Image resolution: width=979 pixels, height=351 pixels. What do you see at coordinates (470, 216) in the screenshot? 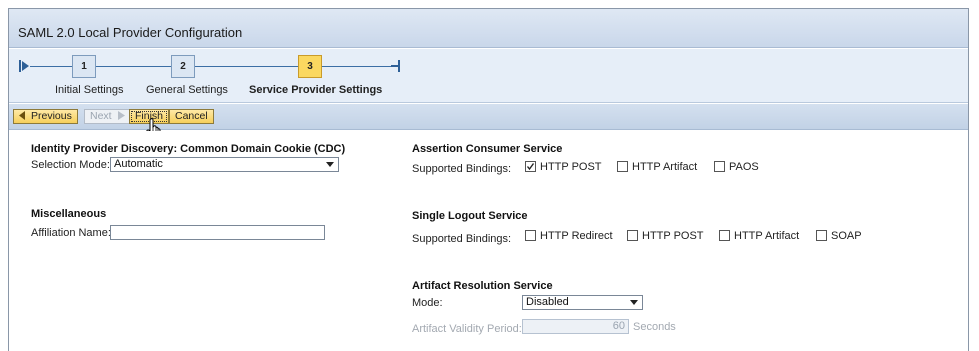
I see `single-logout-service-title: Single Logout Service` at bounding box center [470, 216].